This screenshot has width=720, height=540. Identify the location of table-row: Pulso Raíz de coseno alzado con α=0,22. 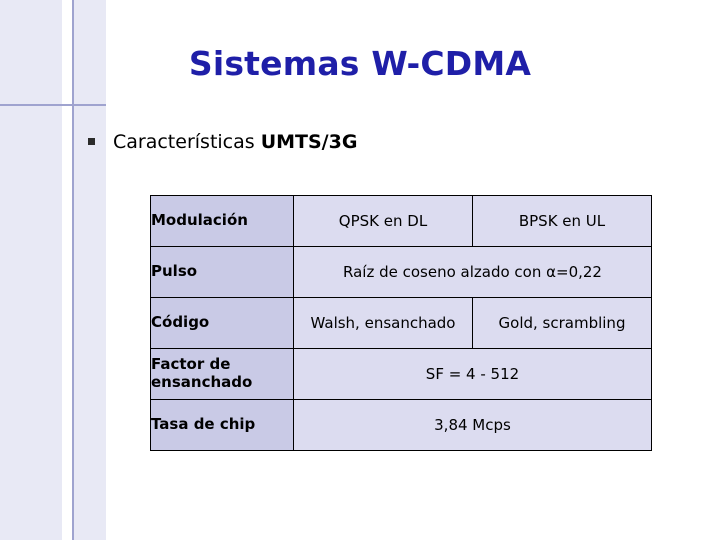
(401, 272).